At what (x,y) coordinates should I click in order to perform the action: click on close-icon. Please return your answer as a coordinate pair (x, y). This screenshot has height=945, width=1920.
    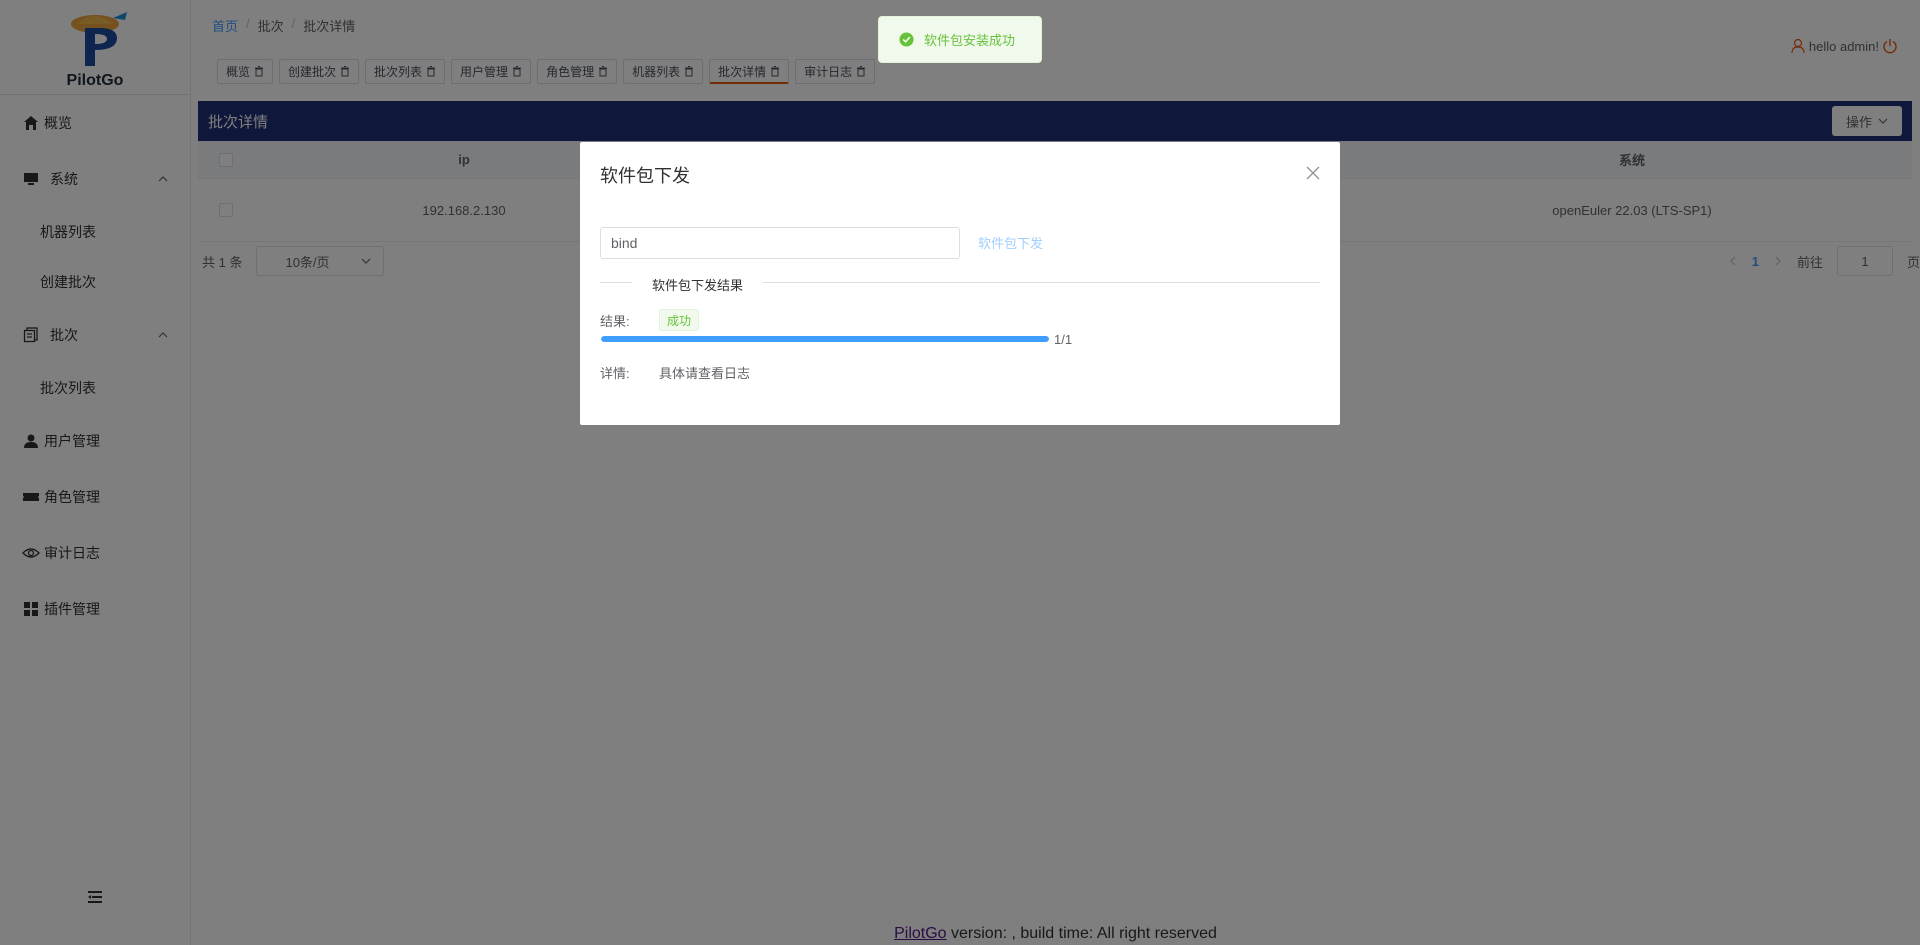
    Looking at the image, I should click on (1313, 173).